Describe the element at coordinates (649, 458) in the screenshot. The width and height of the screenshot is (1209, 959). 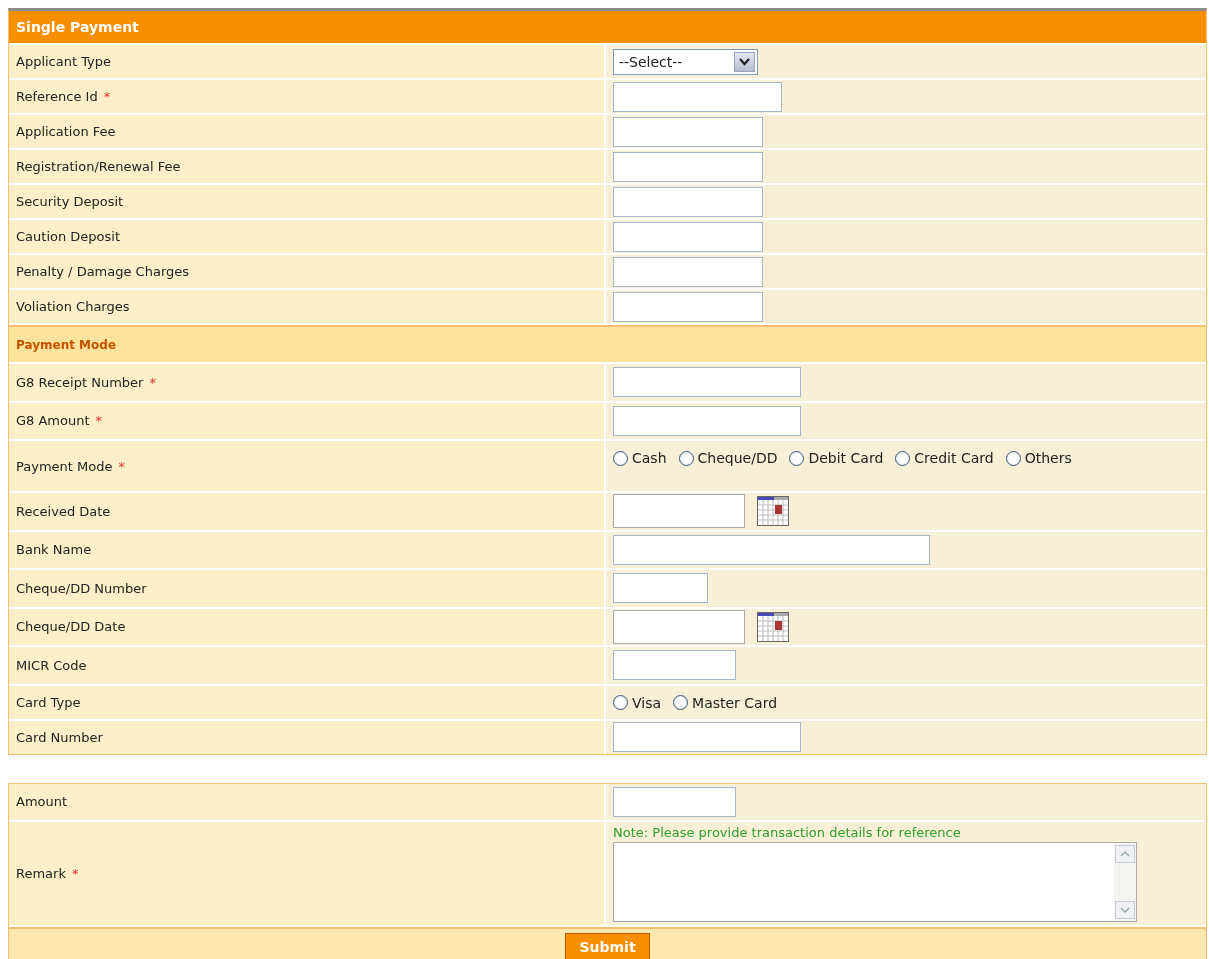
I see `radio-label: Cash` at that location.